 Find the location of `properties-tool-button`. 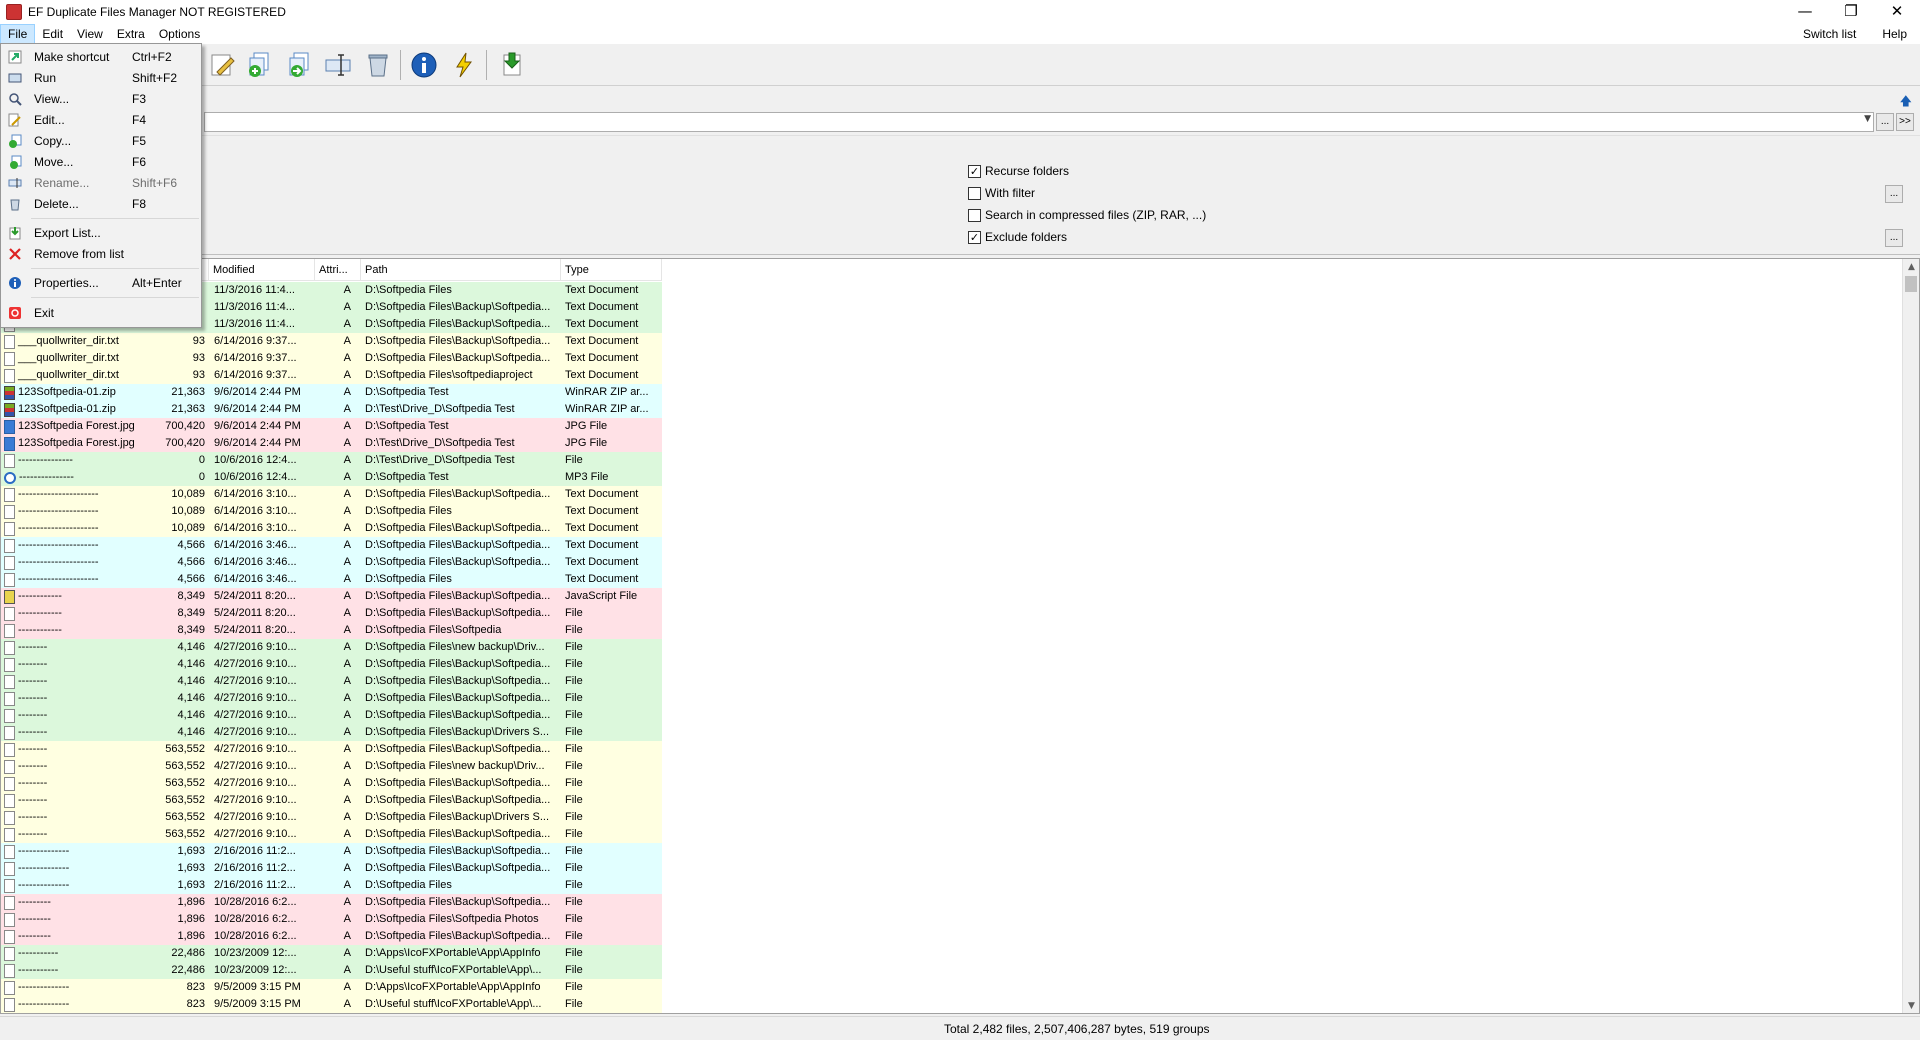

properties-tool-button is located at coordinates (424, 65).